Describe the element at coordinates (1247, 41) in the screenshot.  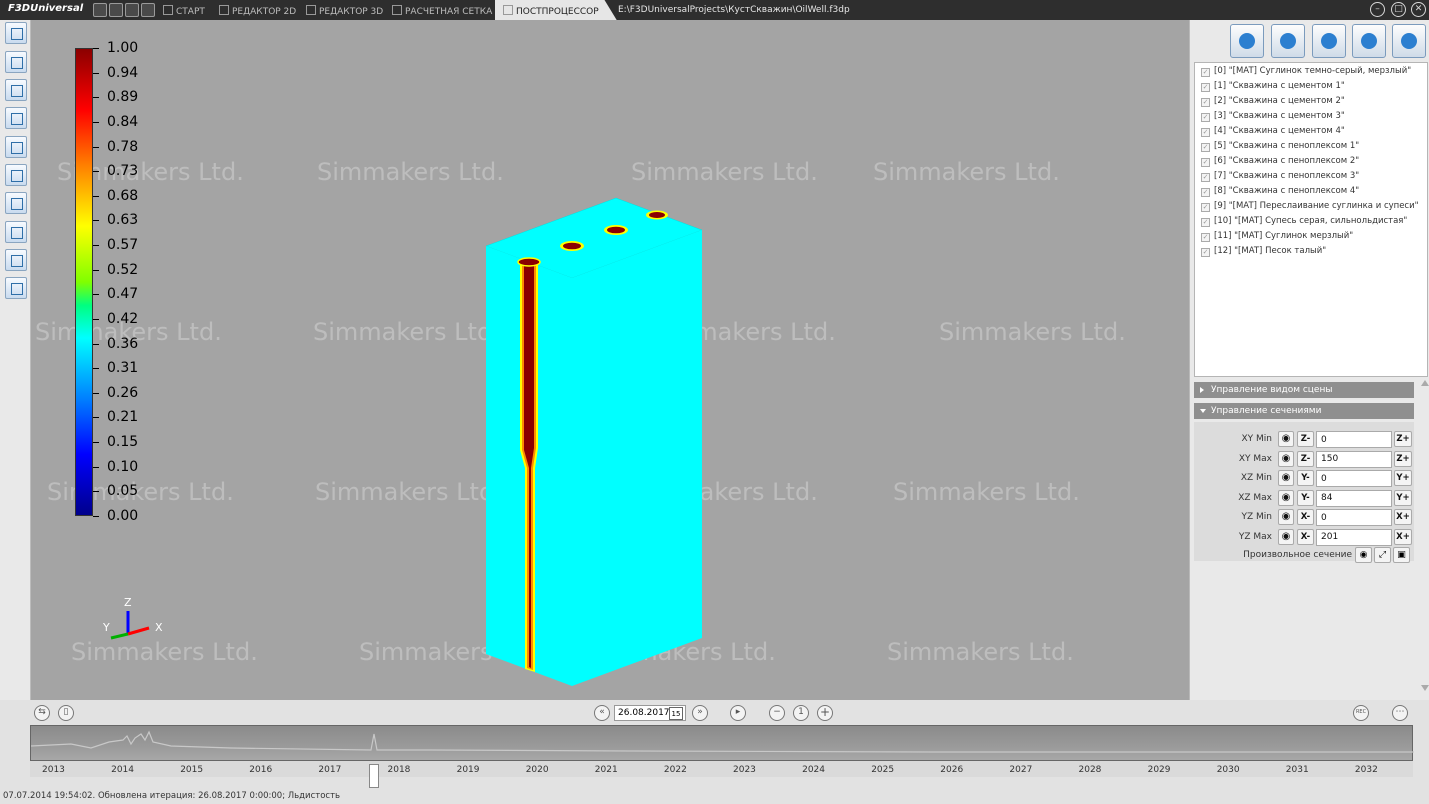
I see `materials-icon` at that location.